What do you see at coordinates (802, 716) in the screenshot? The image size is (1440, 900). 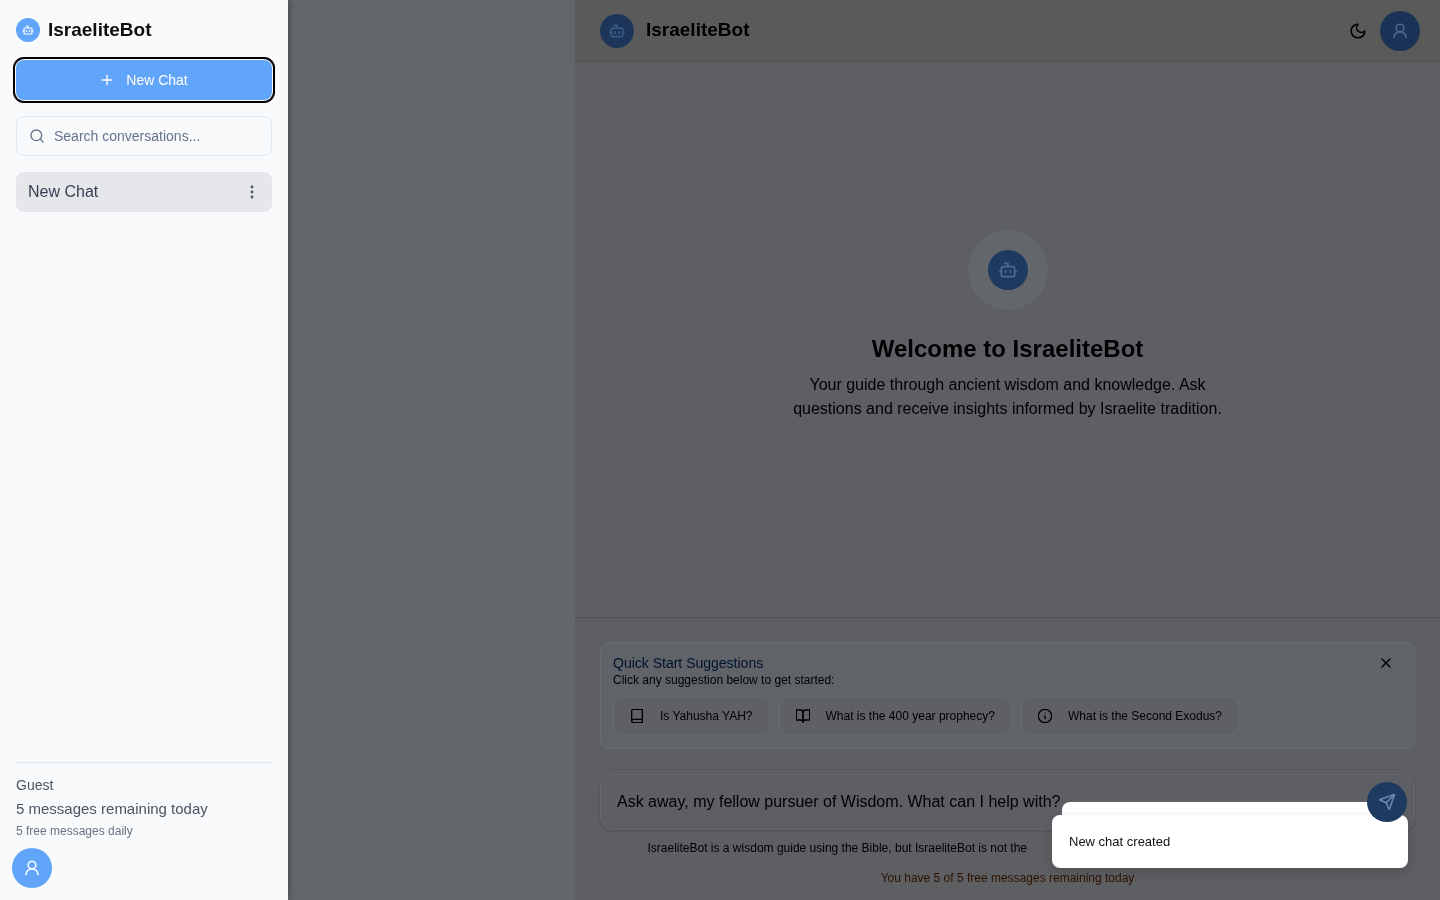 I see `open-book-icon` at bounding box center [802, 716].